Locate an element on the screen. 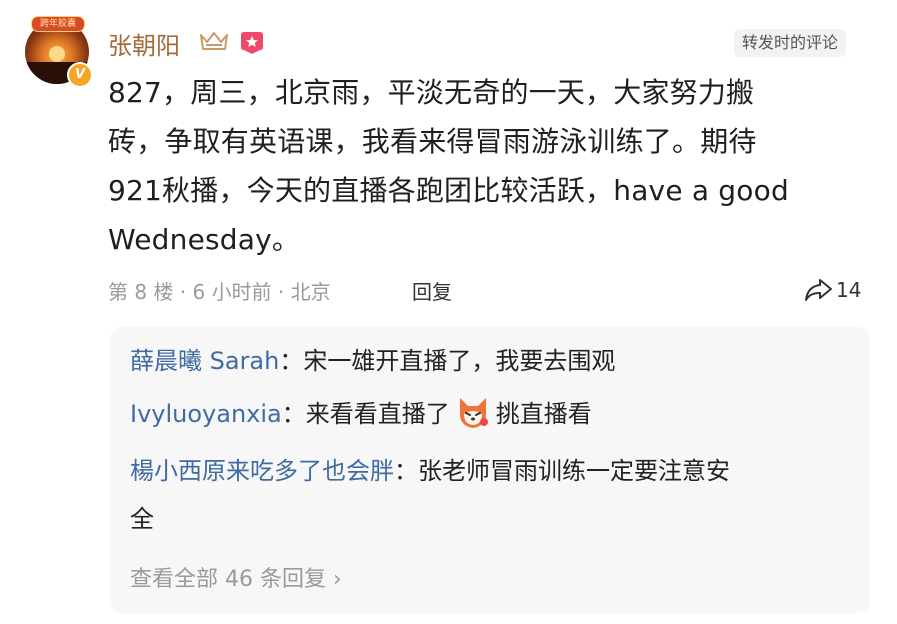 This screenshot has height=624, width=897. content-line: Wednesday。 is located at coordinates (204, 239).